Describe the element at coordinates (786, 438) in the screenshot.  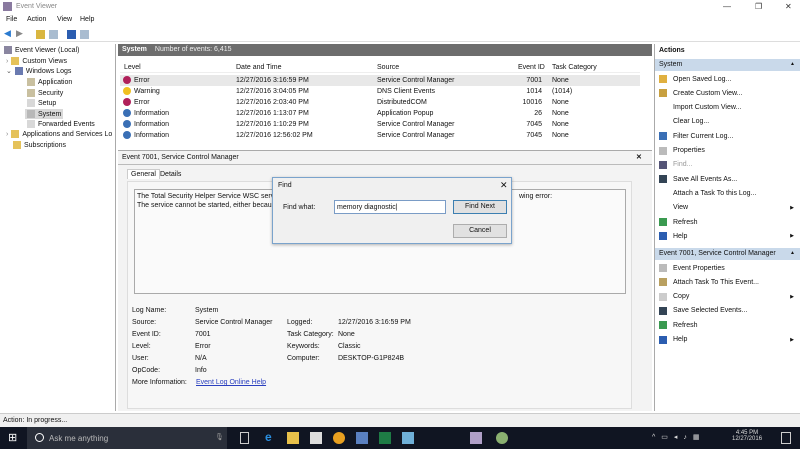
I see `notifications-icon` at that location.